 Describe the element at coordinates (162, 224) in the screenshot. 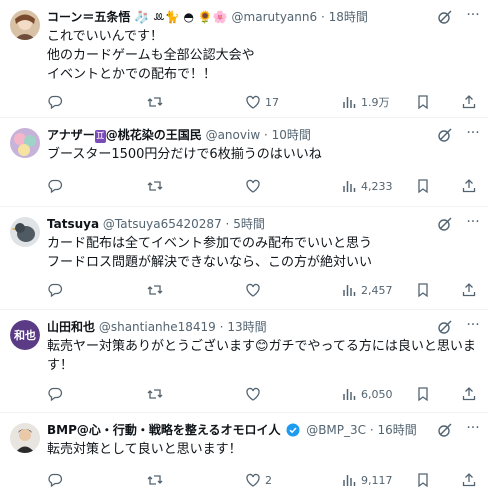

I see `handle: @Tatsuya65420287` at that location.